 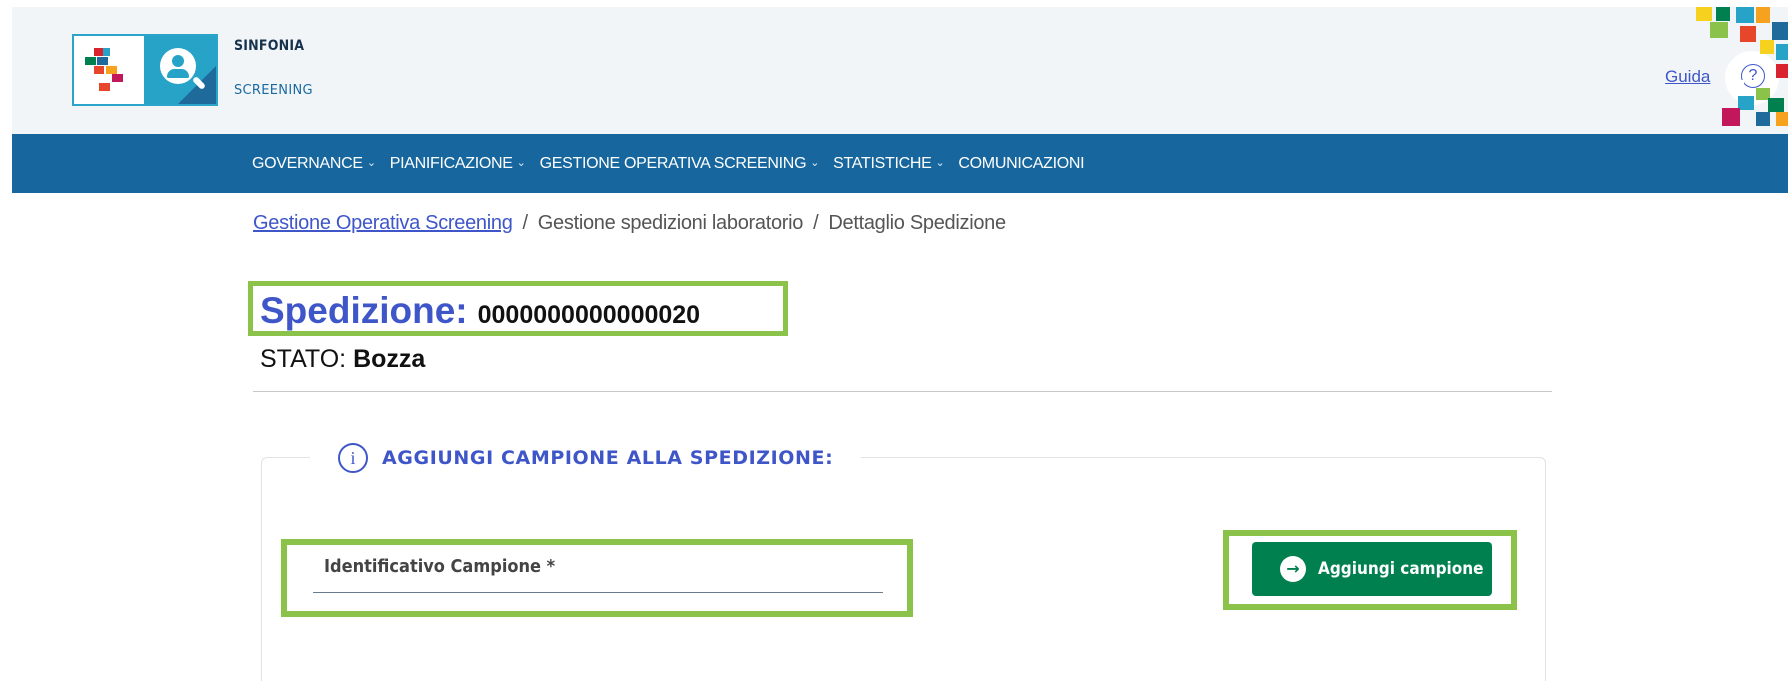 What do you see at coordinates (383, 223) in the screenshot?
I see `breadcrumb-link-gestione-operativa: Gestione Operativa Screening` at bounding box center [383, 223].